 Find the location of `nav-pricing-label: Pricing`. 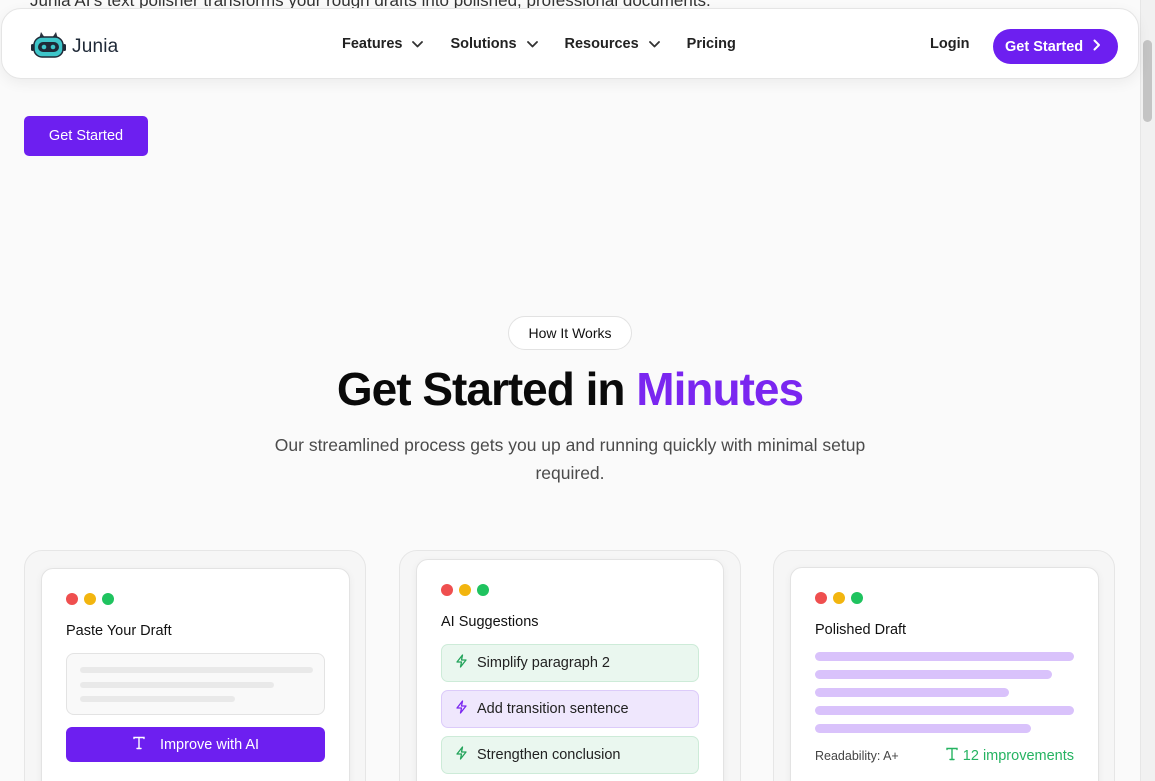

nav-pricing-label: Pricing is located at coordinates (711, 44).